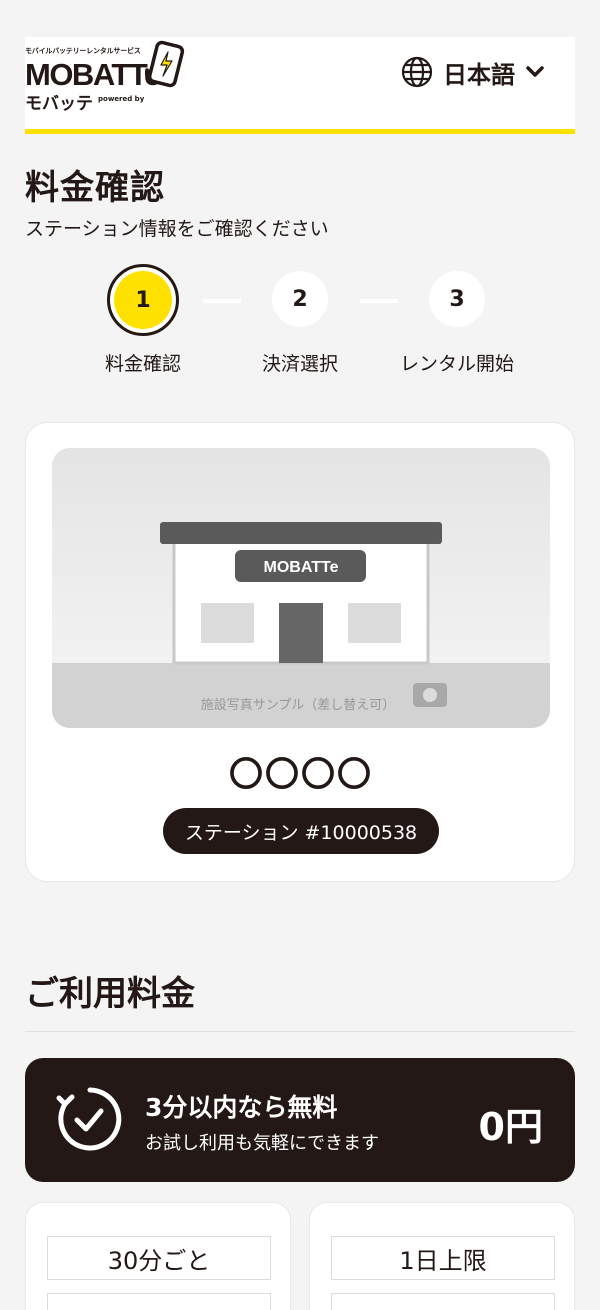 The image size is (600, 1310). I want to click on language-label: 日本語, so click(479, 74).